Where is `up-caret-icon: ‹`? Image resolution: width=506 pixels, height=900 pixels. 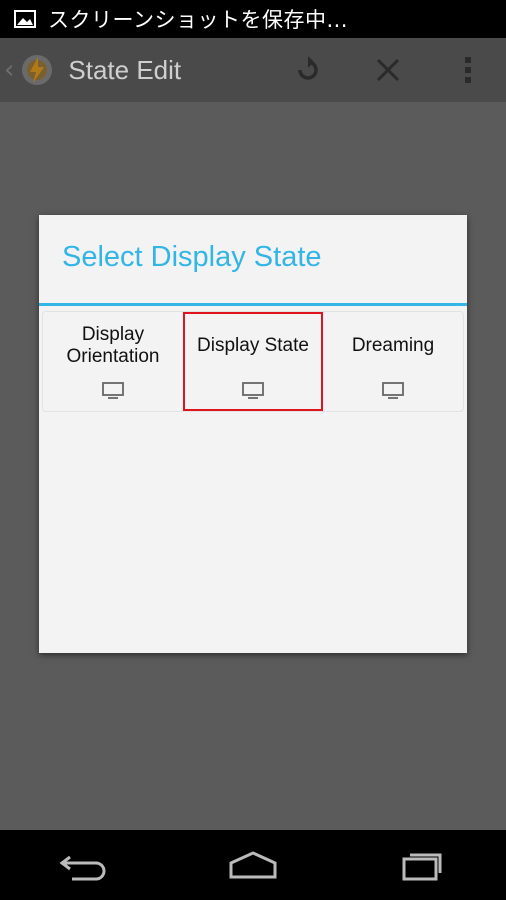
up-caret-icon: ‹ is located at coordinates (9, 70).